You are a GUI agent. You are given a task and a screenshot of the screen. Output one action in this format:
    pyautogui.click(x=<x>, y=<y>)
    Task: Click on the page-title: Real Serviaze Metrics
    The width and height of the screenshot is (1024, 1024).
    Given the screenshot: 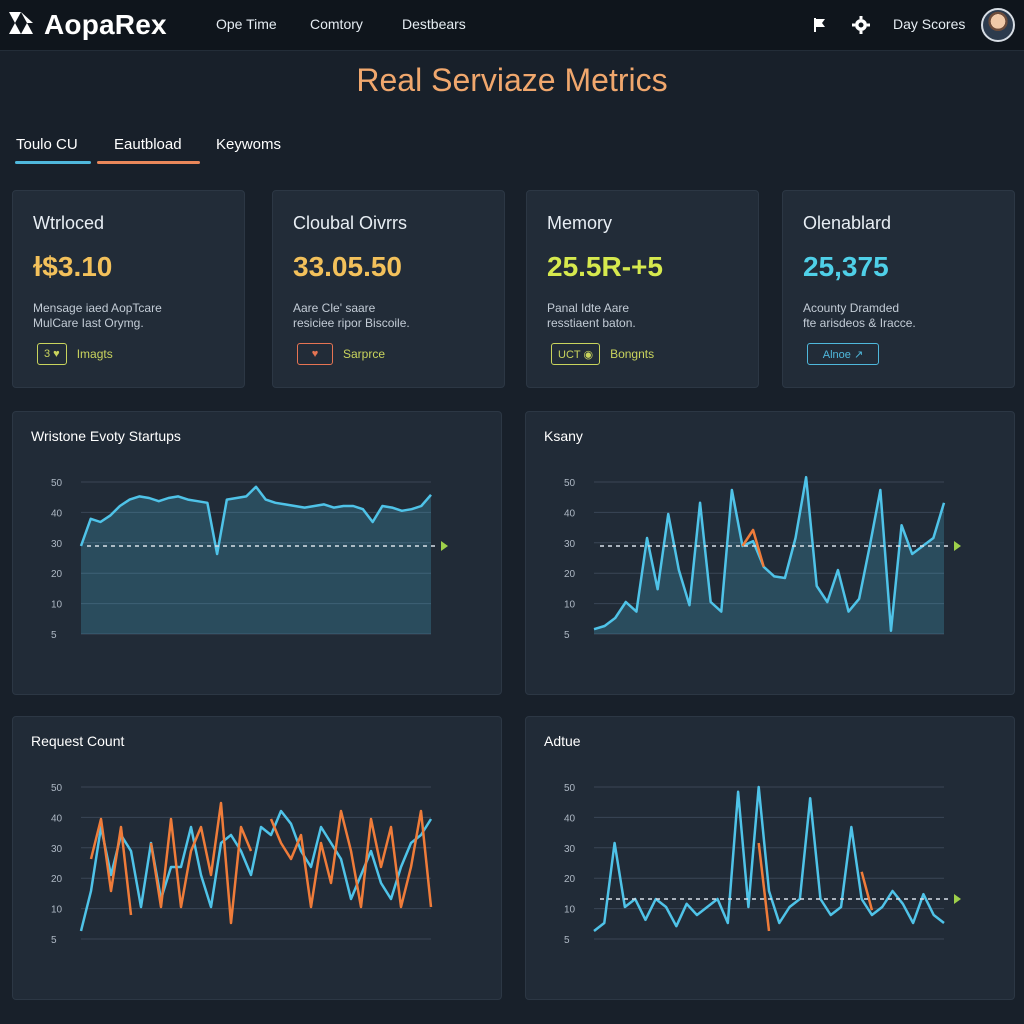 What is the action you would take?
    pyautogui.click(x=512, y=80)
    